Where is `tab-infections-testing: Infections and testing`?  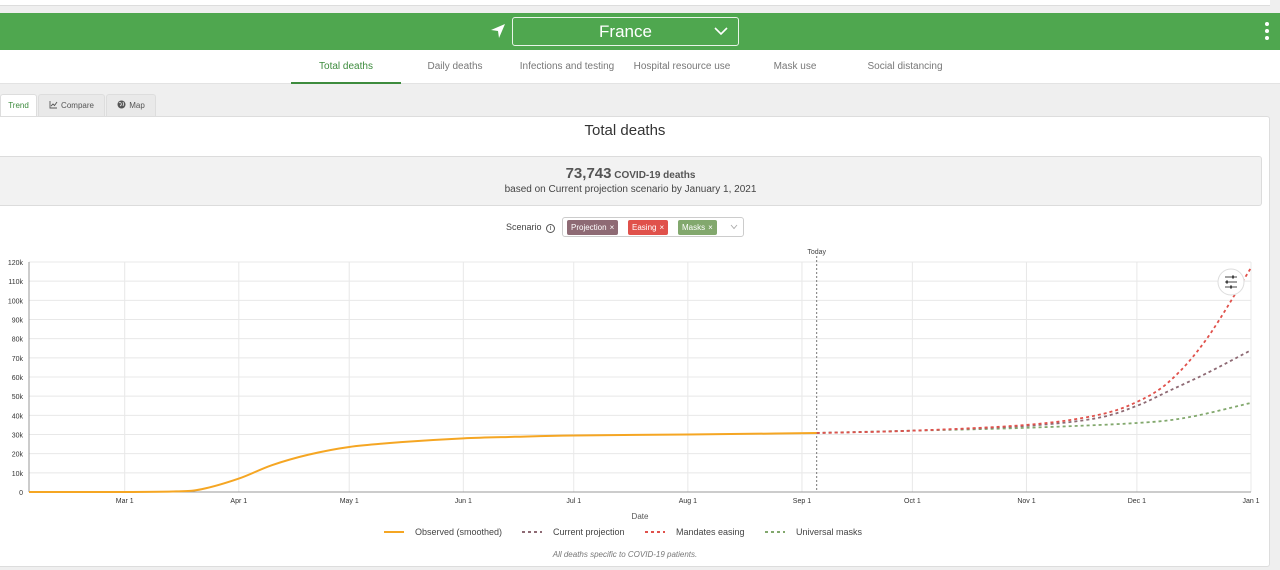
tab-infections-testing: Infections and testing is located at coordinates (567, 67).